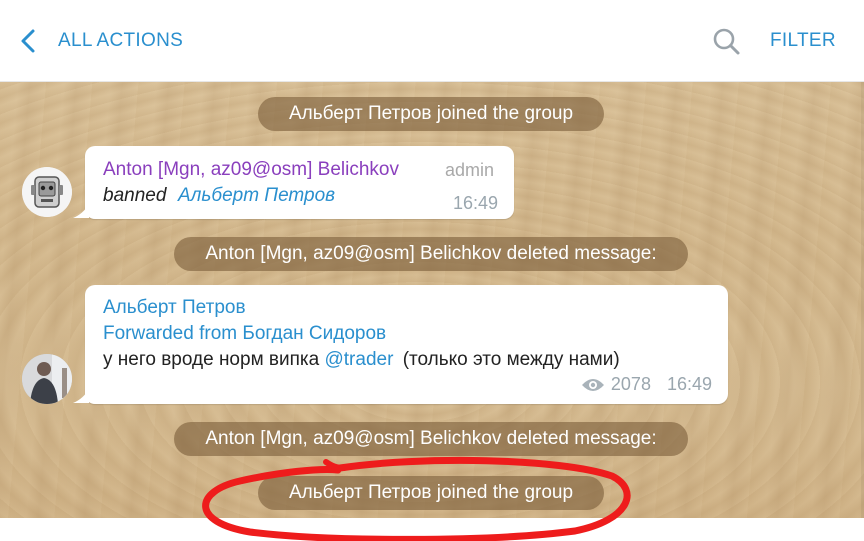 The width and height of the screenshot is (864, 541). Describe the element at coordinates (803, 41) in the screenshot. I see `filter-button: FILTER` at that location.